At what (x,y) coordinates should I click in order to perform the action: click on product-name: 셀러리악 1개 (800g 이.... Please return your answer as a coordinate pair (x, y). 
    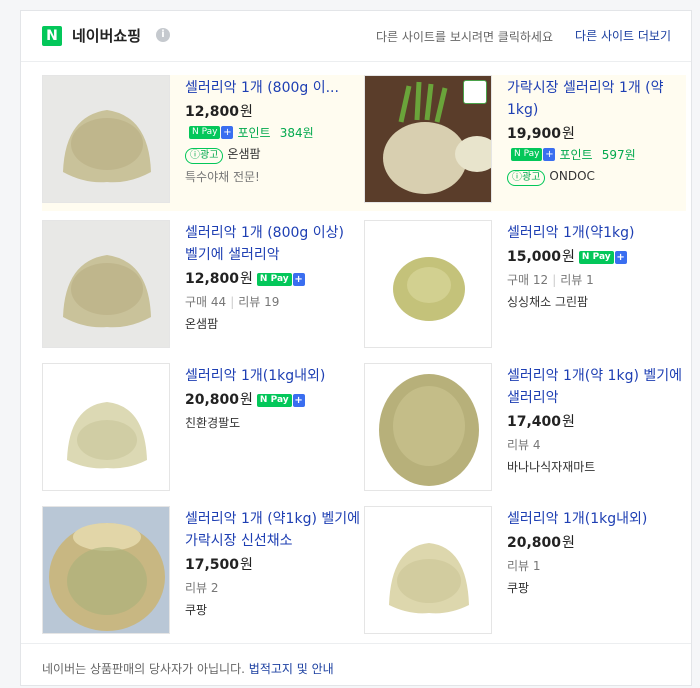
    Looking at the image, I should click on (272, 88).